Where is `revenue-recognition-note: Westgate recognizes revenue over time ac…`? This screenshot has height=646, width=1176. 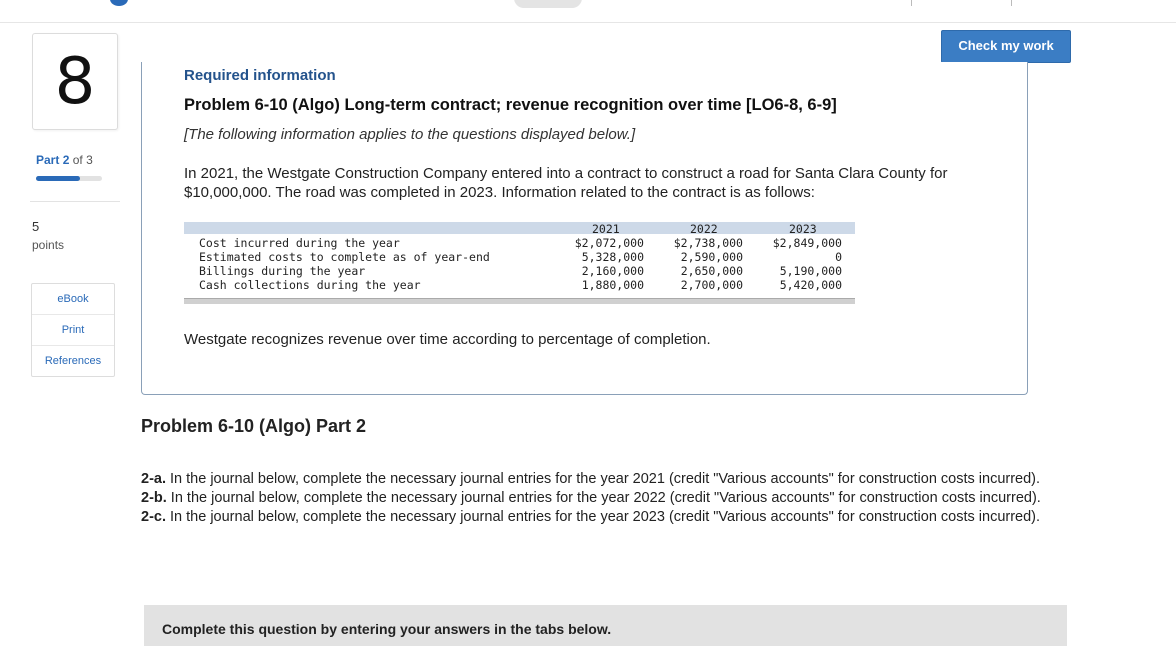
revenue-recognition-note: Westgate recognizes revenue over time ac… is located at coordinates (447, 339).